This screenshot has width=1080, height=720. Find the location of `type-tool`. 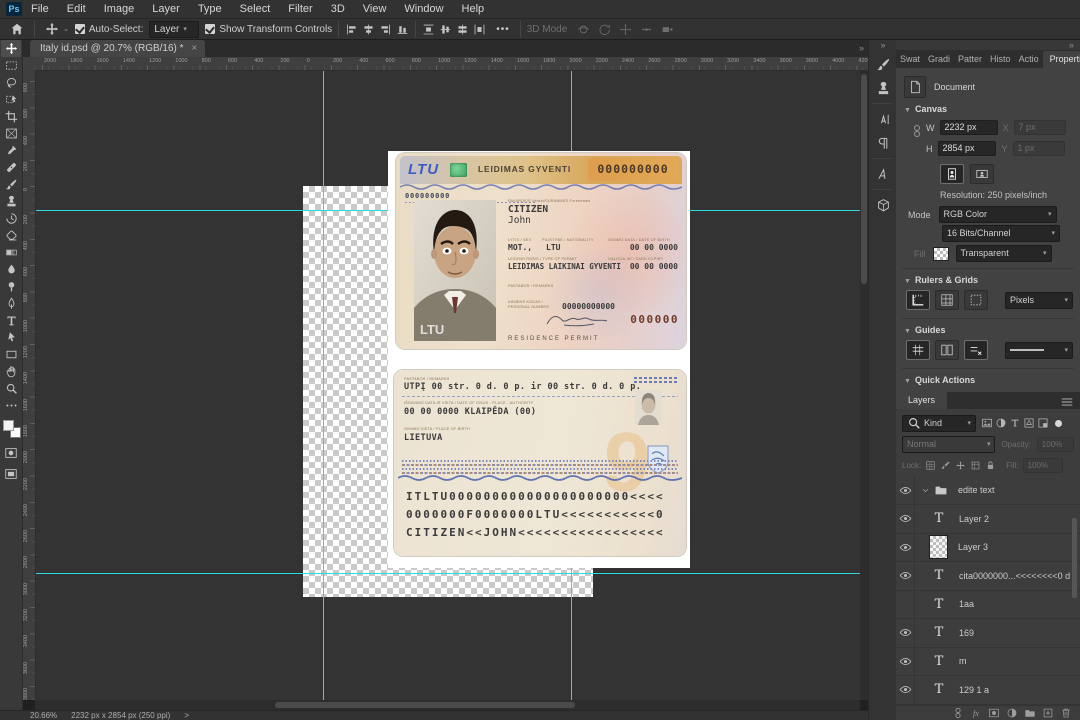

type-tool is located at coordinates (11, 320).